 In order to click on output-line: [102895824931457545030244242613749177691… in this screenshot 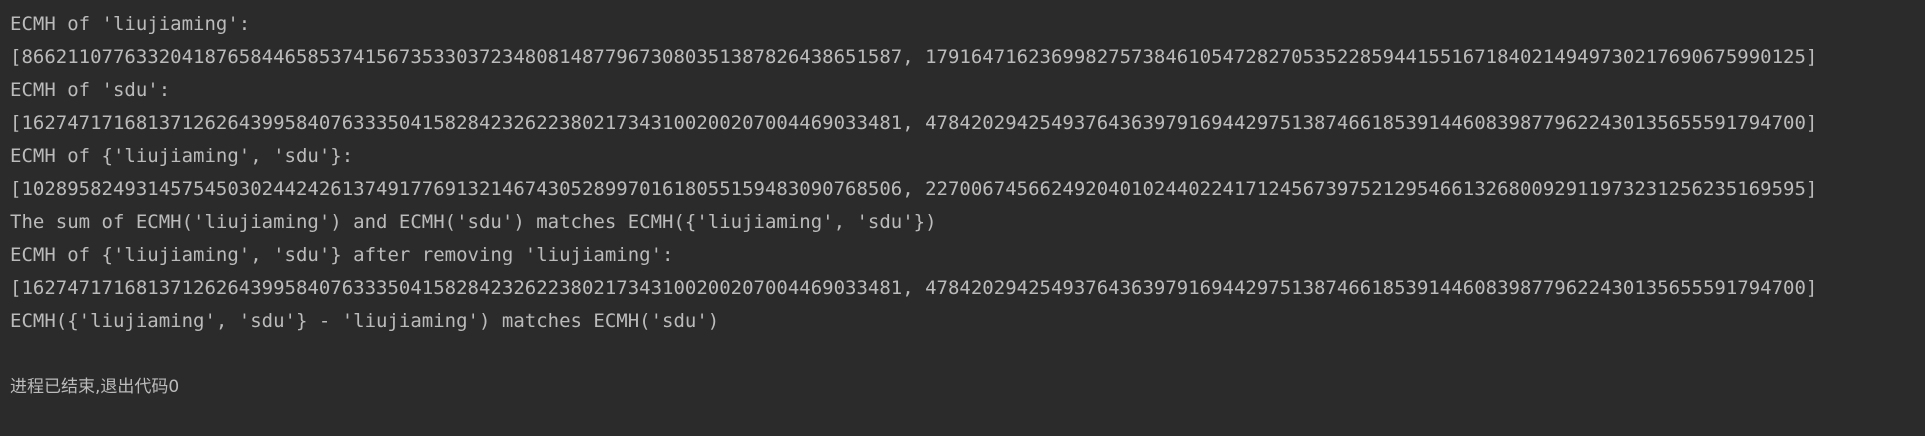, I will do `click(914, 189)`.